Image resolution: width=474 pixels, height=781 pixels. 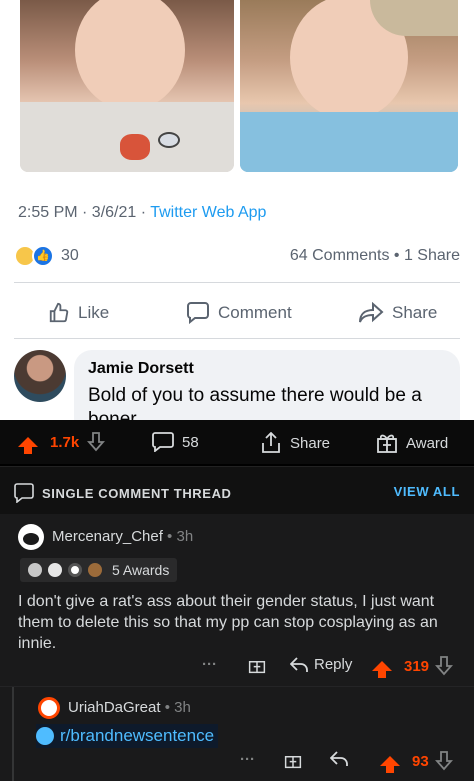 I want to click on pin-shape, so click(x=169, y=140).